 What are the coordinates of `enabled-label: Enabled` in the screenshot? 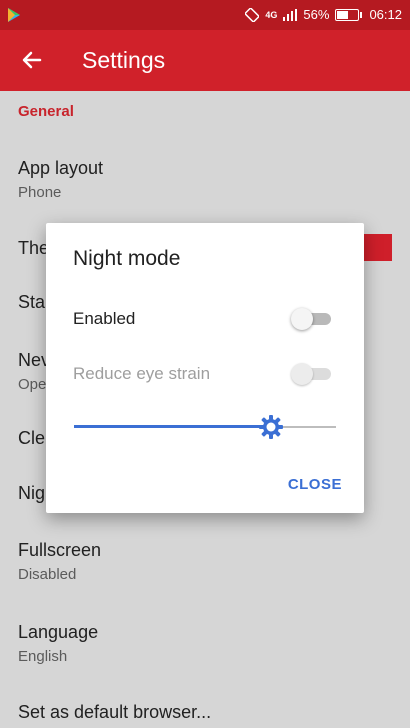 It's located at (104, 318).